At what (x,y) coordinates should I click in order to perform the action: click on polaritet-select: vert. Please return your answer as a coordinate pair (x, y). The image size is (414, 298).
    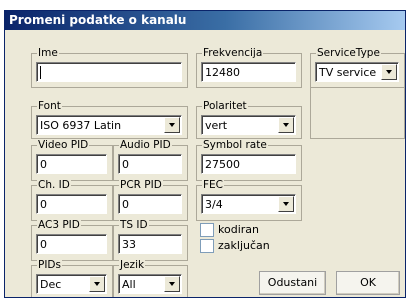
    Looking at the image, I should click on (248, 125).